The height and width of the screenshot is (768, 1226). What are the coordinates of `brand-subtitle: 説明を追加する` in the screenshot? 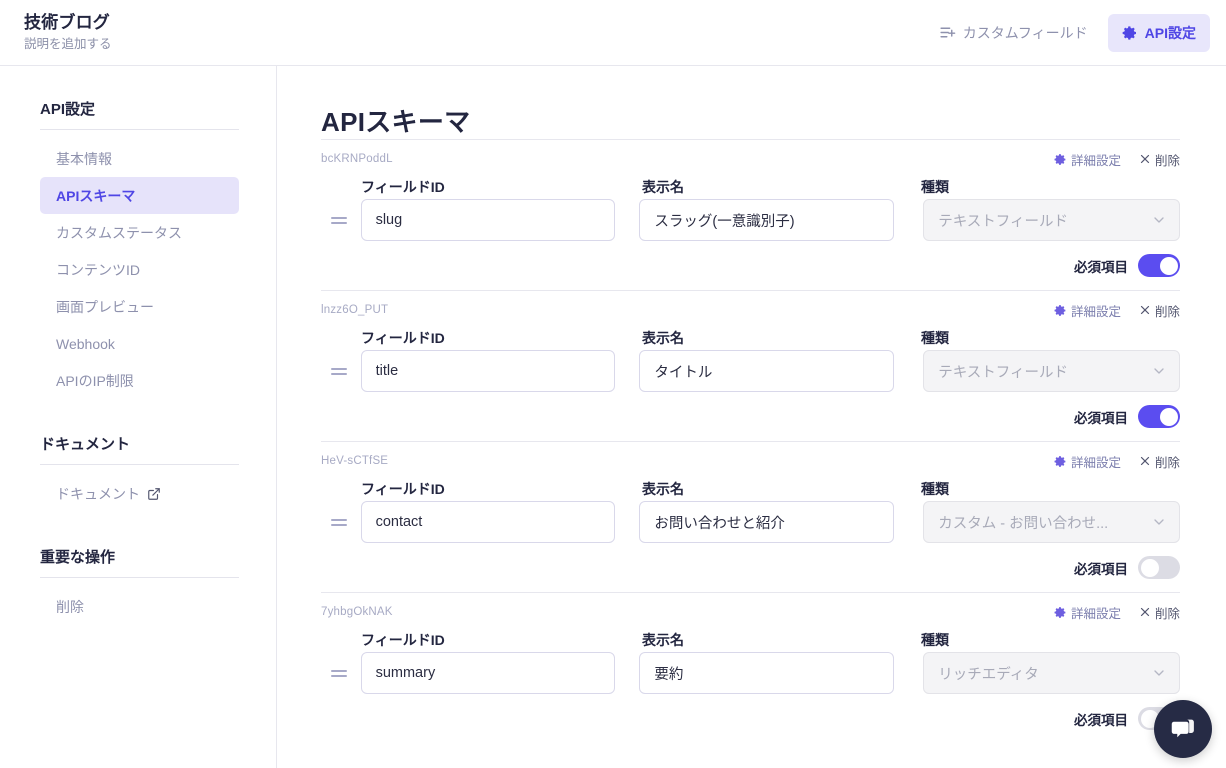 It's located at (68, 44).